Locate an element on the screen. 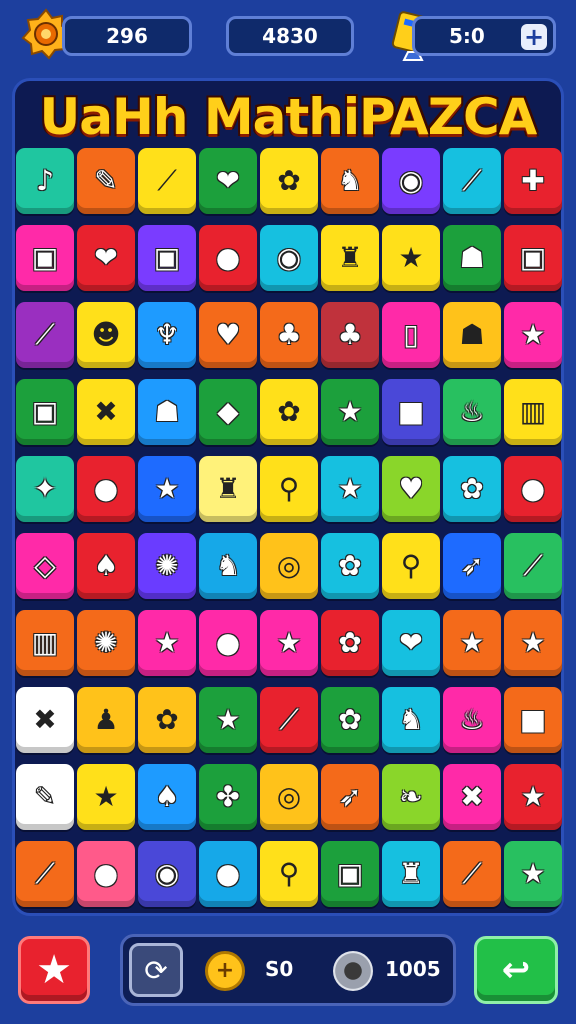  tile: ✚ is located at coordinates (533, 181).